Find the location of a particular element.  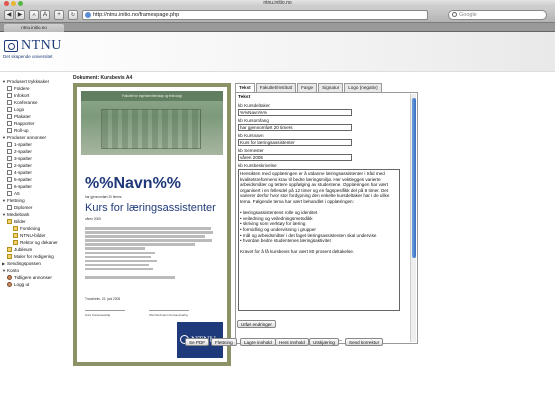

send-korrektur-button: Send korrektur is located at coordinates (364, 342).